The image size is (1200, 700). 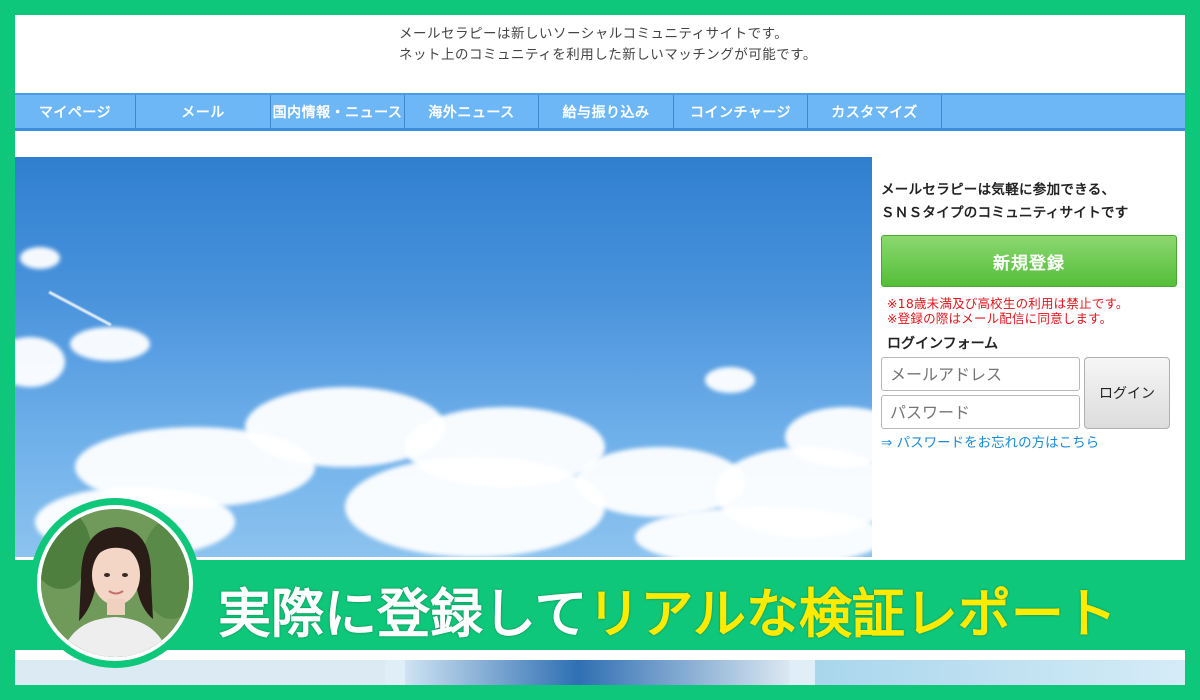 I want to click on login-button: ログイン, so click(x=1127, y=393).